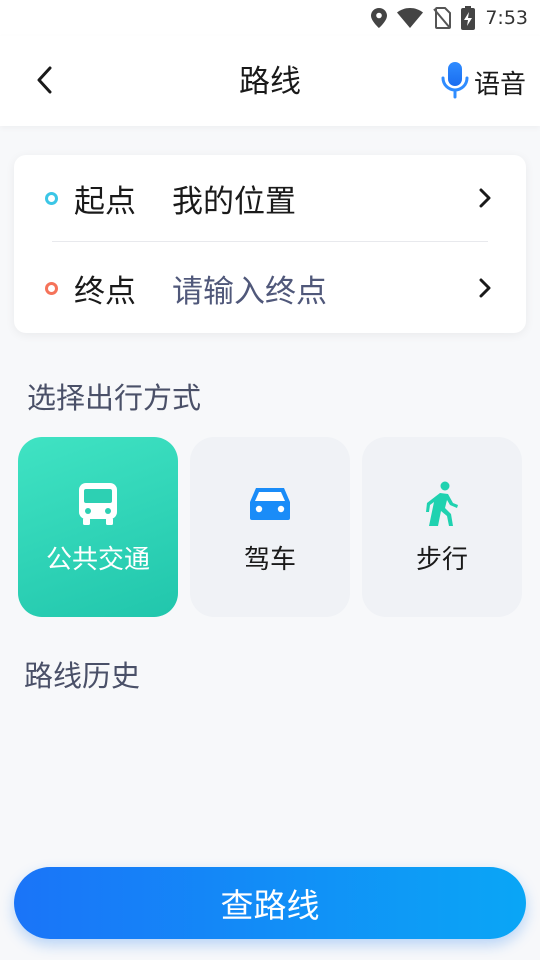 The width and height of the screenshot is (540, 960). What do you see at coordinates (442, 18) in the screenshot?
I see `no-sim-icon` at bounding box center [442, 18].